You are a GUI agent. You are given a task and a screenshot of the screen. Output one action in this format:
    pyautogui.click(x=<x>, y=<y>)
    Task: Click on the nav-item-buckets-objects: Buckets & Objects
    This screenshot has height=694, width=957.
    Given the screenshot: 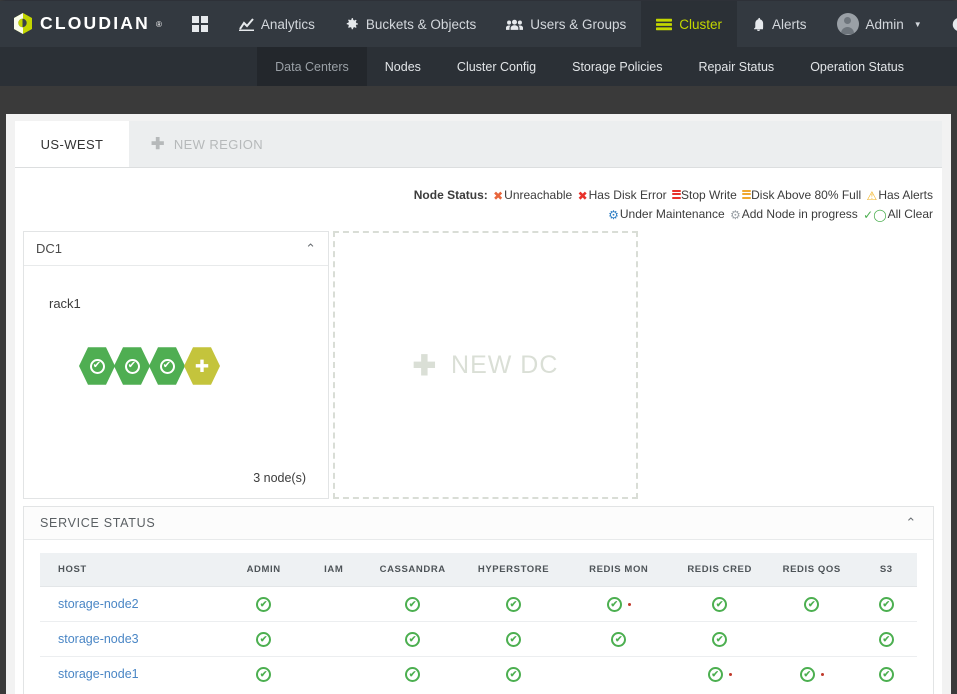 What is the action you would take?
    pyautogui.click(x=410, y=24)
    